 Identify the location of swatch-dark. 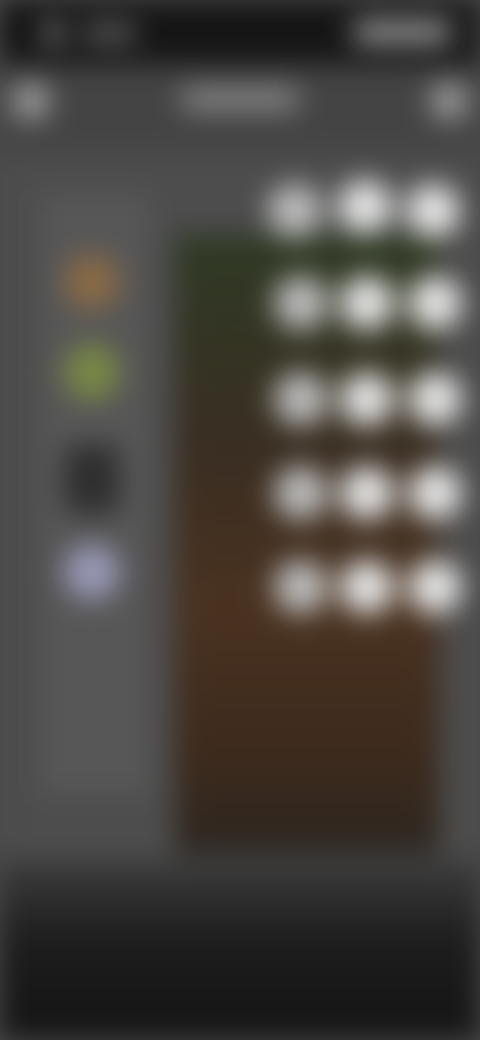
(92, 479).